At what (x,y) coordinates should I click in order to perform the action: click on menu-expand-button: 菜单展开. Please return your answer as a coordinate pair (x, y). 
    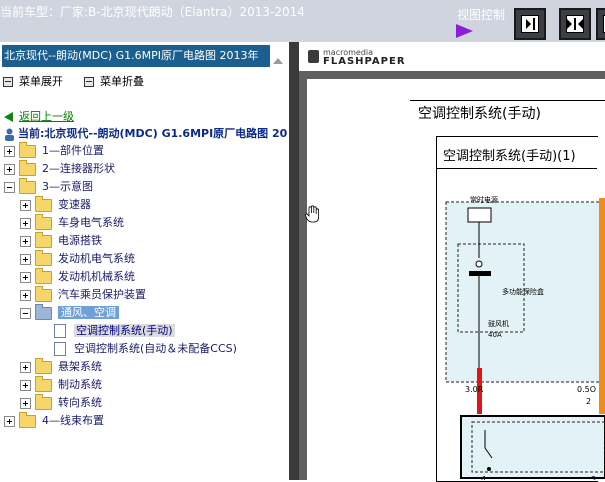
    Looking at the image, I should click on (33, 81).